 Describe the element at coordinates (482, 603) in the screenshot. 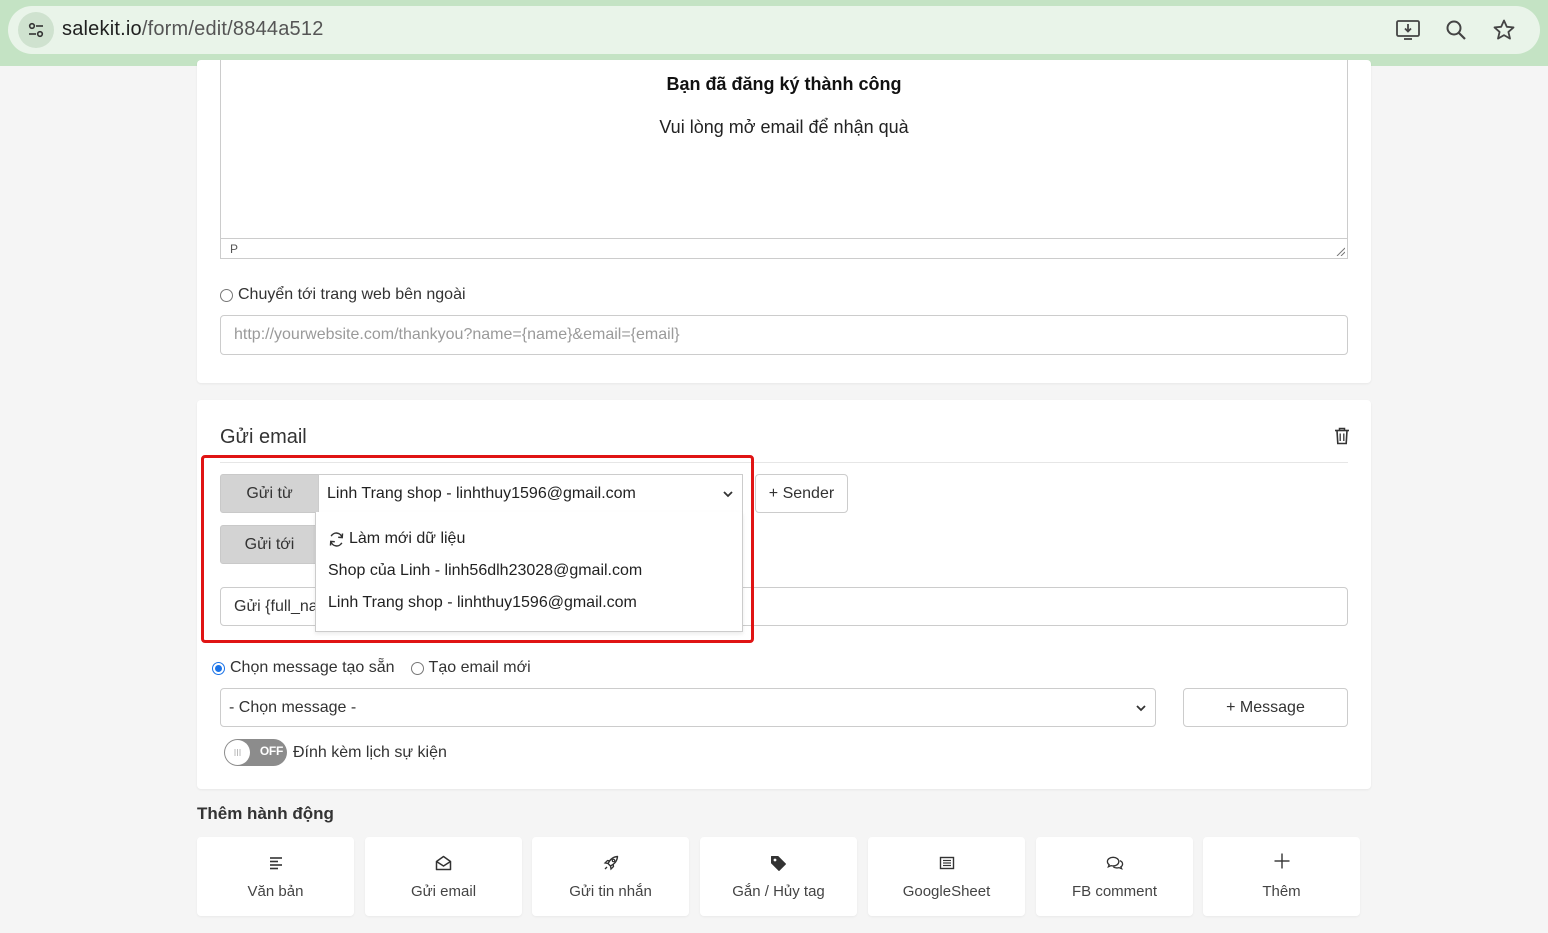

I see `dropdown-option: Linh Trang shop - linhthuy1596@gmail.com` at that location.